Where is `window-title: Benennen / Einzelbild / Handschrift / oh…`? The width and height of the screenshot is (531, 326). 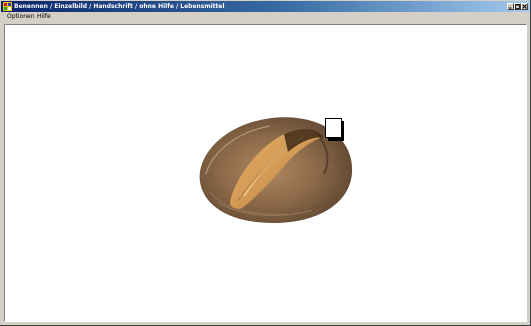 window-title: Benennen / Einzelbild / Handschrift / oh… is located at coordinates (119, 6).